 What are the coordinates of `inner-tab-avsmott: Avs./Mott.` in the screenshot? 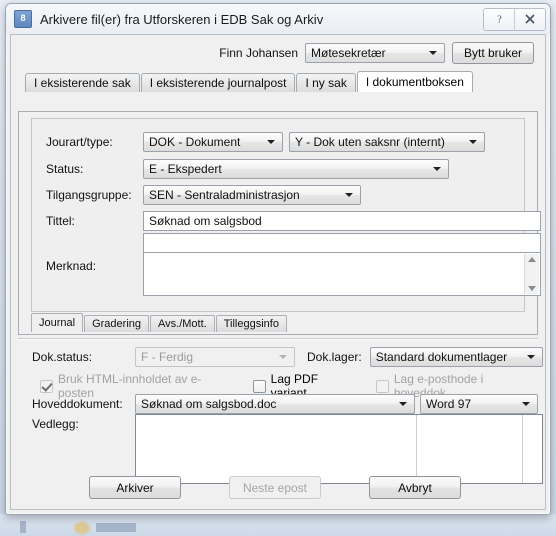 It's located at (182, 323).